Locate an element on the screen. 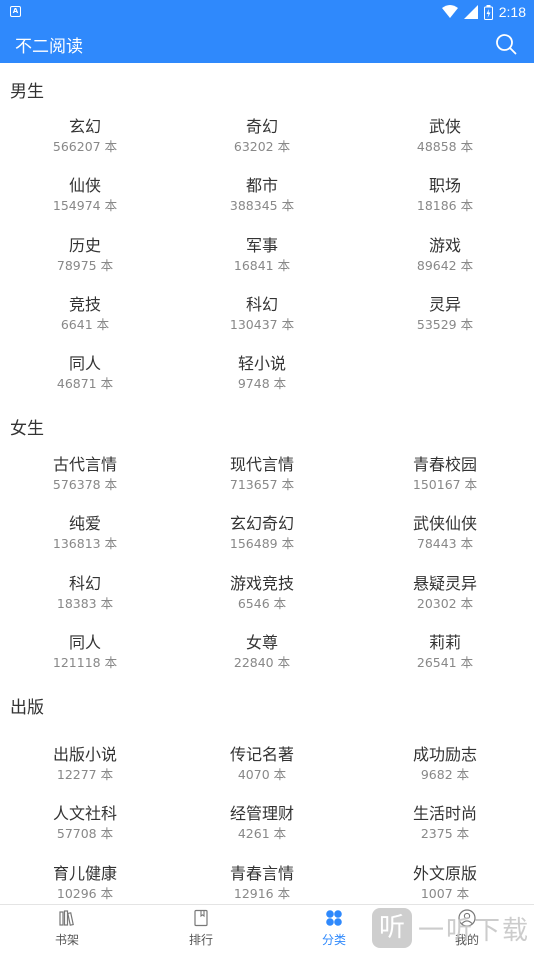 This screenshot has height=953, width=534. tab-ranking: 排行 is located at coordinates (201, 929).